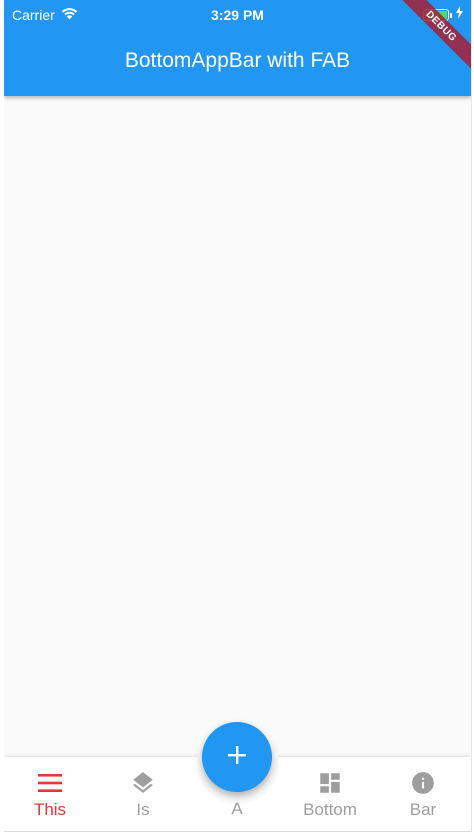 This screenshot has width=474, height=837. Describe the element at coordinates (237, 809) in the screenshot. I see `nav-item-a-label: A` at that location.